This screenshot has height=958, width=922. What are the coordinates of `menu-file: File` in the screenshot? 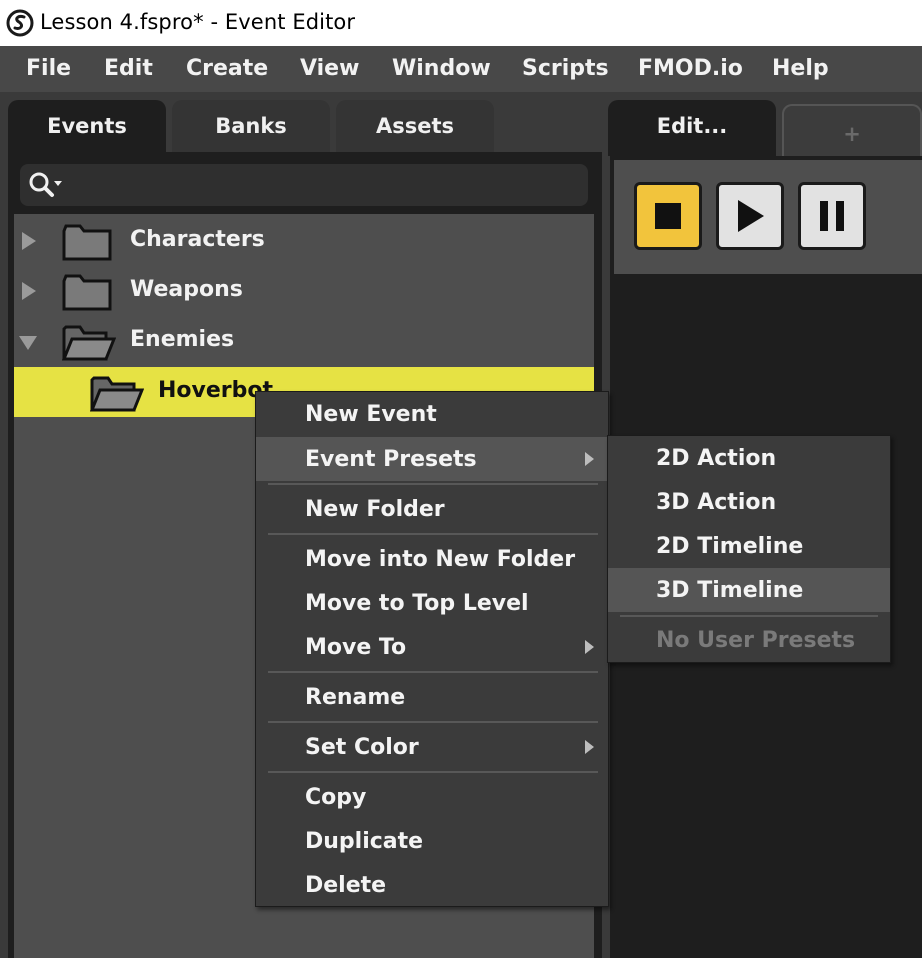 It's located at (48, 68).